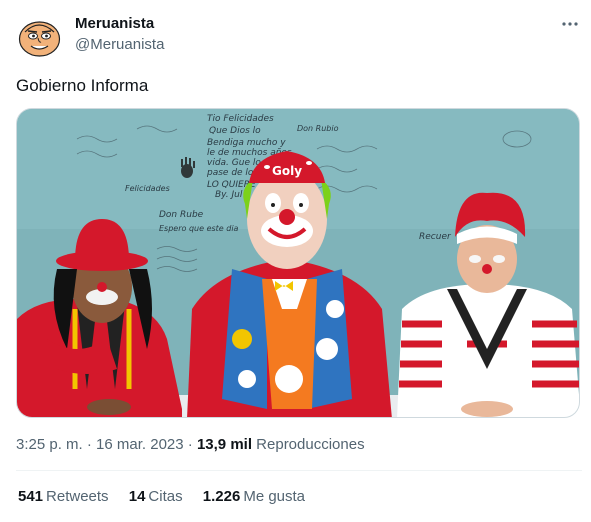 Image resolution: width=591 pixels, height=522 pixels. What do you see at coordinates (181, 215) in the screenshot?
I see `wall-text: Don Rube` at bounding box center [181, 215].